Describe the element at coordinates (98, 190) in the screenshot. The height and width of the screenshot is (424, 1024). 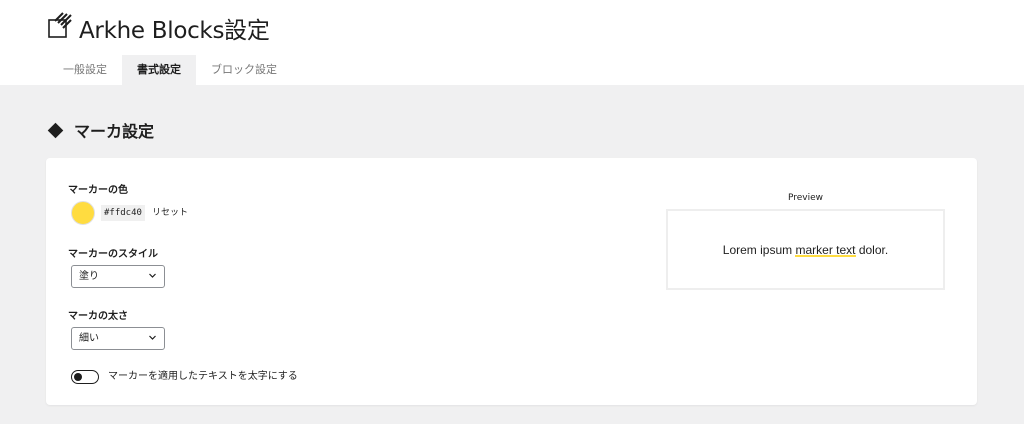
I see `marker-color-label: マーカーの色` at that location.